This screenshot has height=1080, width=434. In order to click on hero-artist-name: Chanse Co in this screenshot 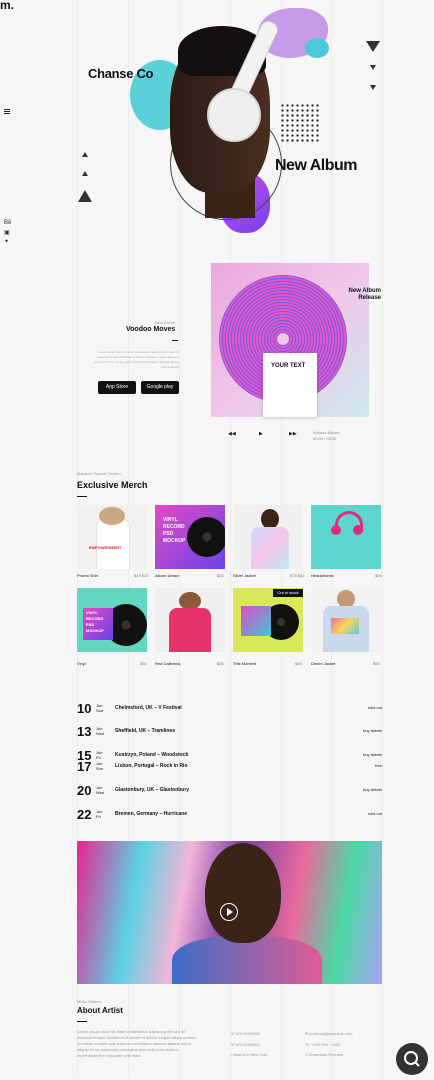, I will do `click(121, 73)`.